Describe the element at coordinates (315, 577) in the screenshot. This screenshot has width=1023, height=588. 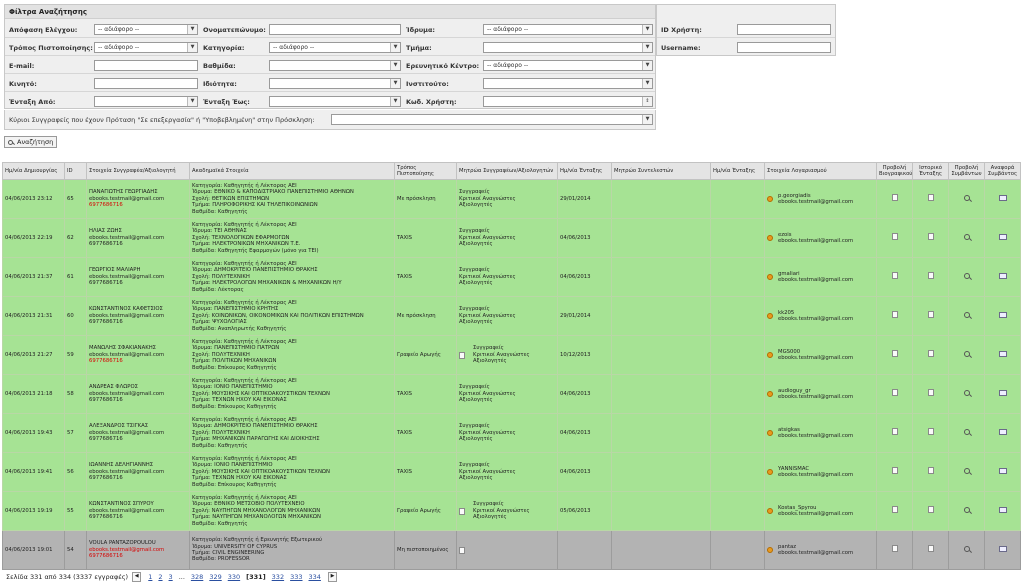
I see `pager-page-link: 334` at that location.